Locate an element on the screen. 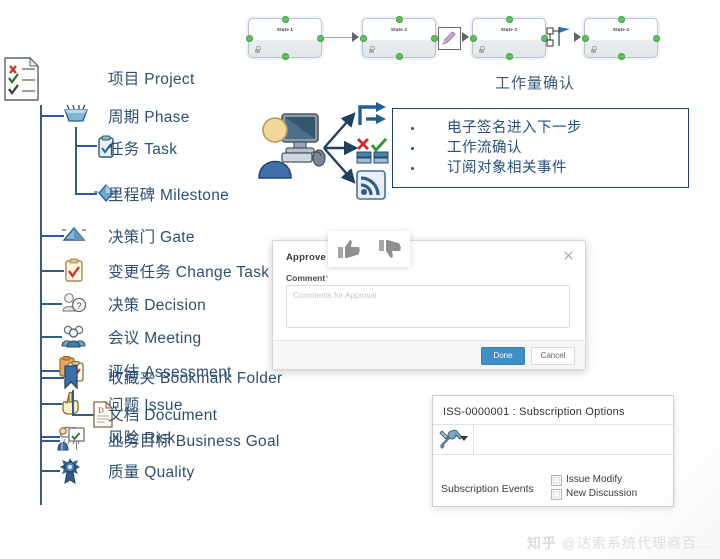  option-issue-modify-label: Issue Modify is located at coordinates (594, 479).